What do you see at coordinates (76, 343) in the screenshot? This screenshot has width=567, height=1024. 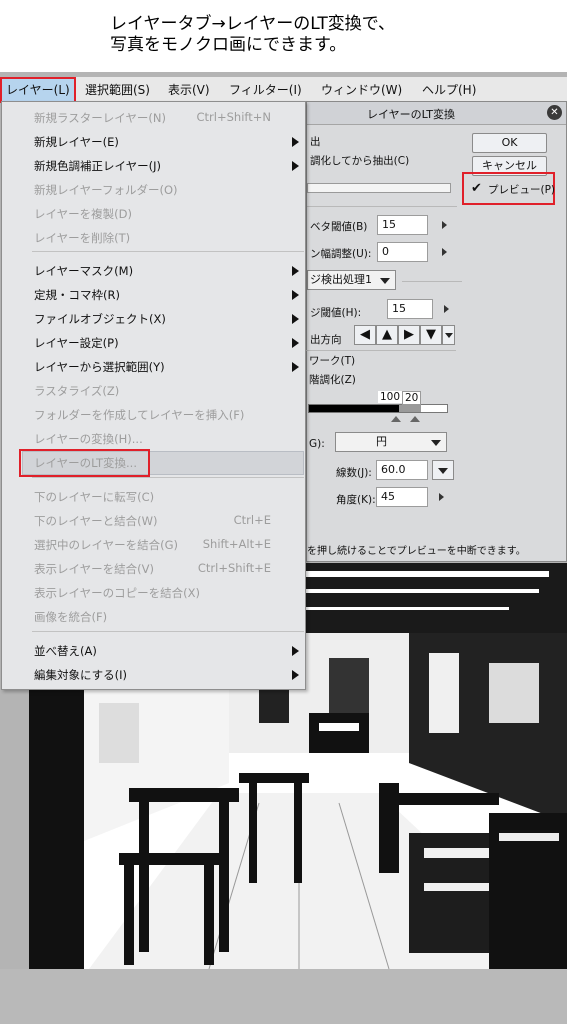 I see `menu-item-label: レイヤー設定(P)` at bounding box center [76, 343].